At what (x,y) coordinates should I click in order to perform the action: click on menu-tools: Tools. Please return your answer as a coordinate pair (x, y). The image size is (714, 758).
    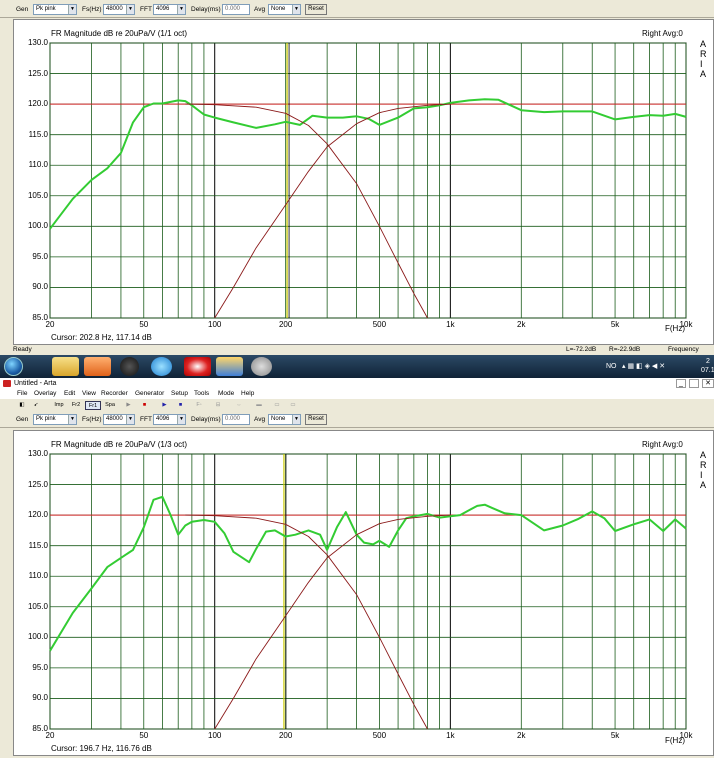
    Looking at the image, I should click on (201, 394).